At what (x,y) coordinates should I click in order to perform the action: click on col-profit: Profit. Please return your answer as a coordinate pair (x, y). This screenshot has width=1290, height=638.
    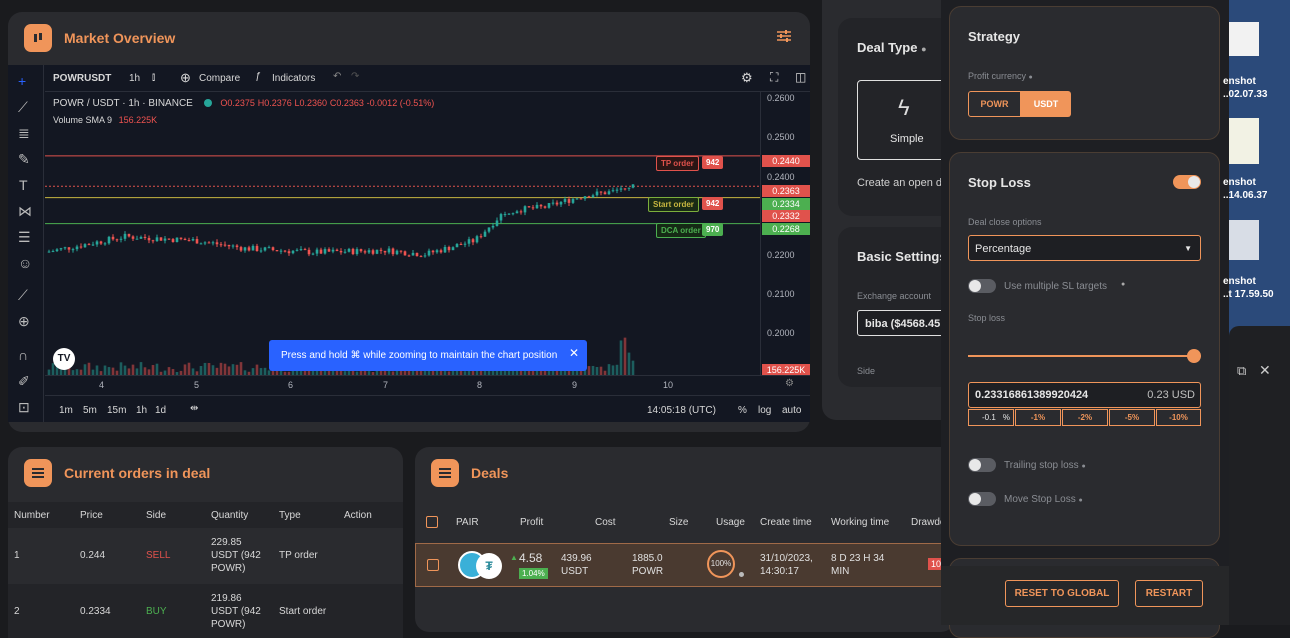
    Looking at the image, I should click on (531, 522).